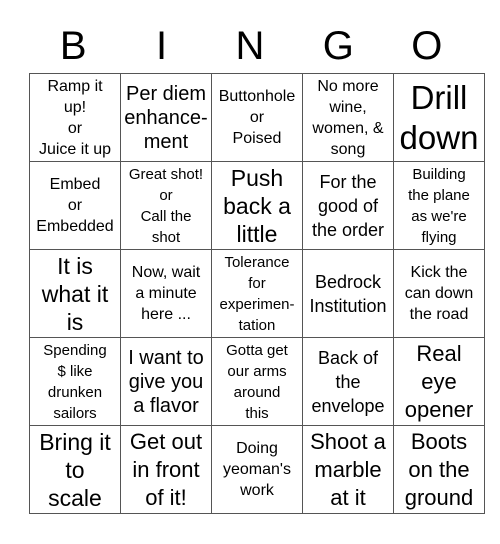 This screenshot has width=500, height=544. I want to click on cell-text-line: marble, so click(348, 469).